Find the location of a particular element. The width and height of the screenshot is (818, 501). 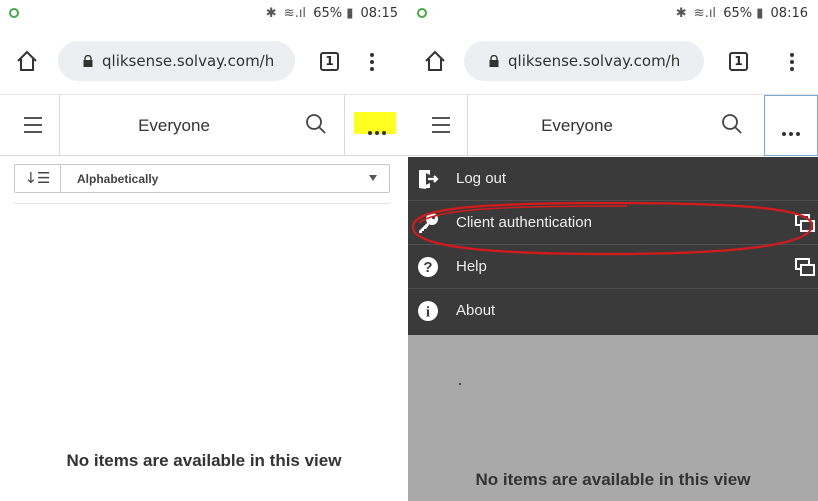

menu-item-label: Help is located at coordinates (471, 266).